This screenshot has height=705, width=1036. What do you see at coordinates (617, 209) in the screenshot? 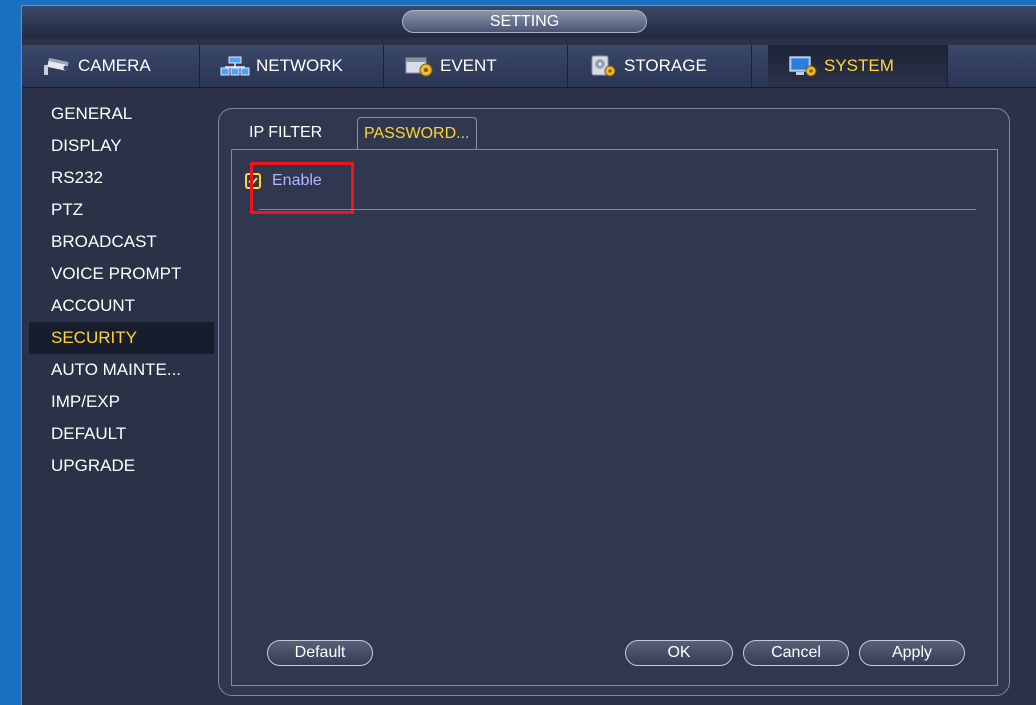
I see `separator-line` at bounding box center [617, 209].